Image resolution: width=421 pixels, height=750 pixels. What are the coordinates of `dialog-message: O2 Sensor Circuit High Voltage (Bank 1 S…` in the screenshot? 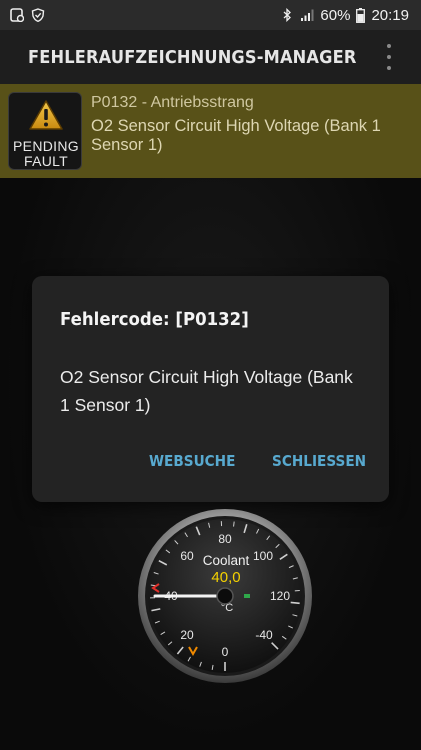 It's located at (206, 391).